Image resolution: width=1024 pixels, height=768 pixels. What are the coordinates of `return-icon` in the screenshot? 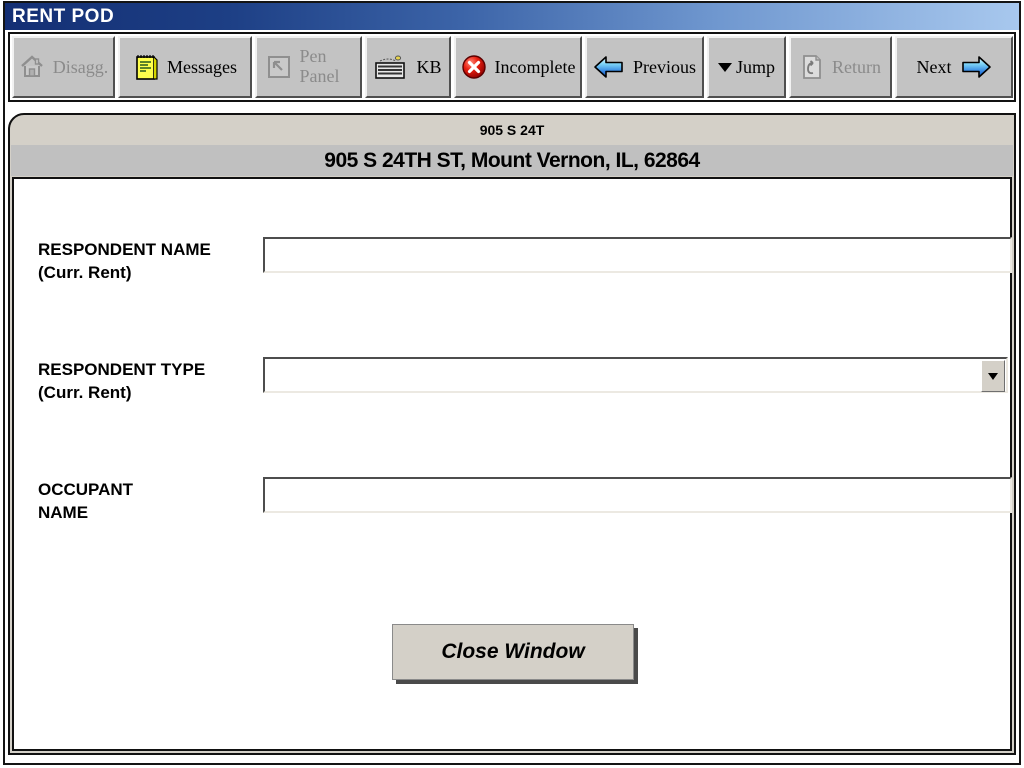 It's located at (812, 67).